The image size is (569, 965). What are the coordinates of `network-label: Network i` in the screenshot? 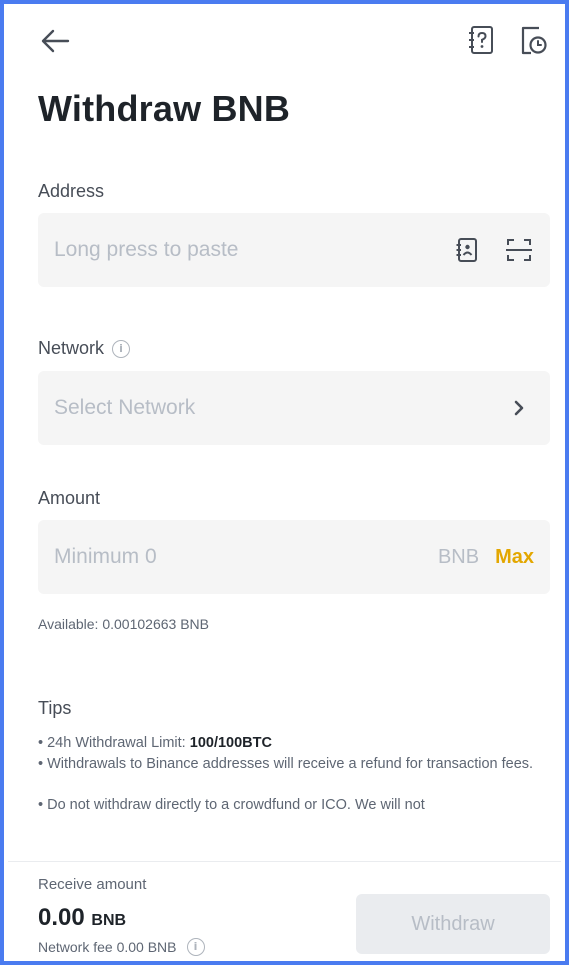 It's located at (84, 348).